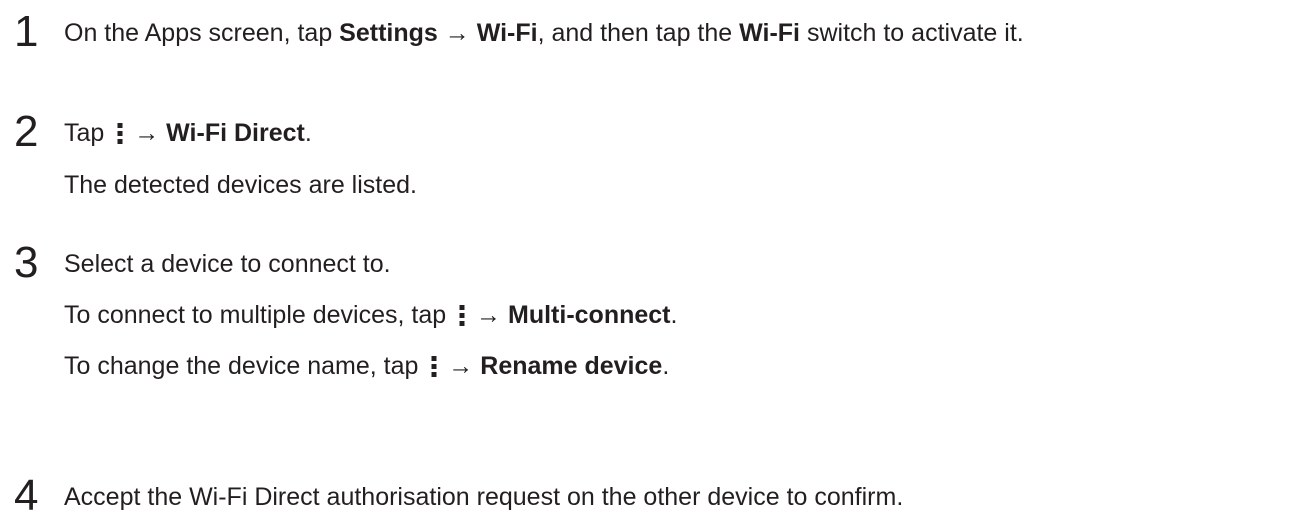  What do you see at coordinates (571, 366) in the screenshot?
I see `step-bold-text: Rename device` at bounding box center [571, 366].